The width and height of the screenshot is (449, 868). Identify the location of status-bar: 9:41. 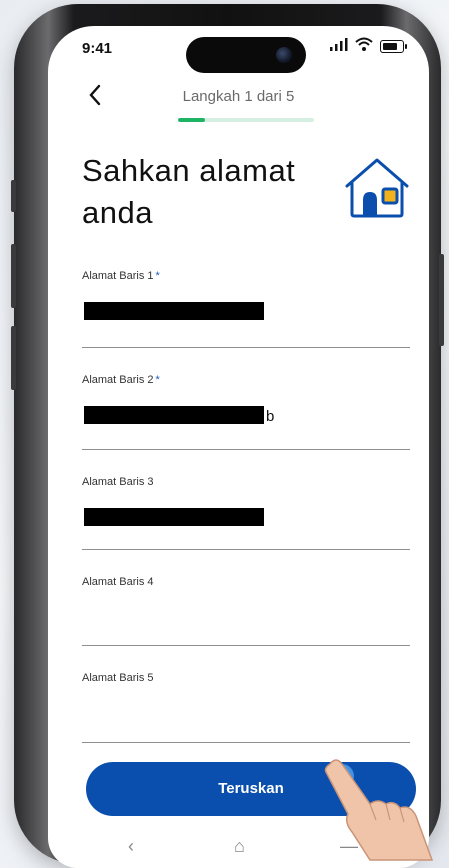
(238, 49).